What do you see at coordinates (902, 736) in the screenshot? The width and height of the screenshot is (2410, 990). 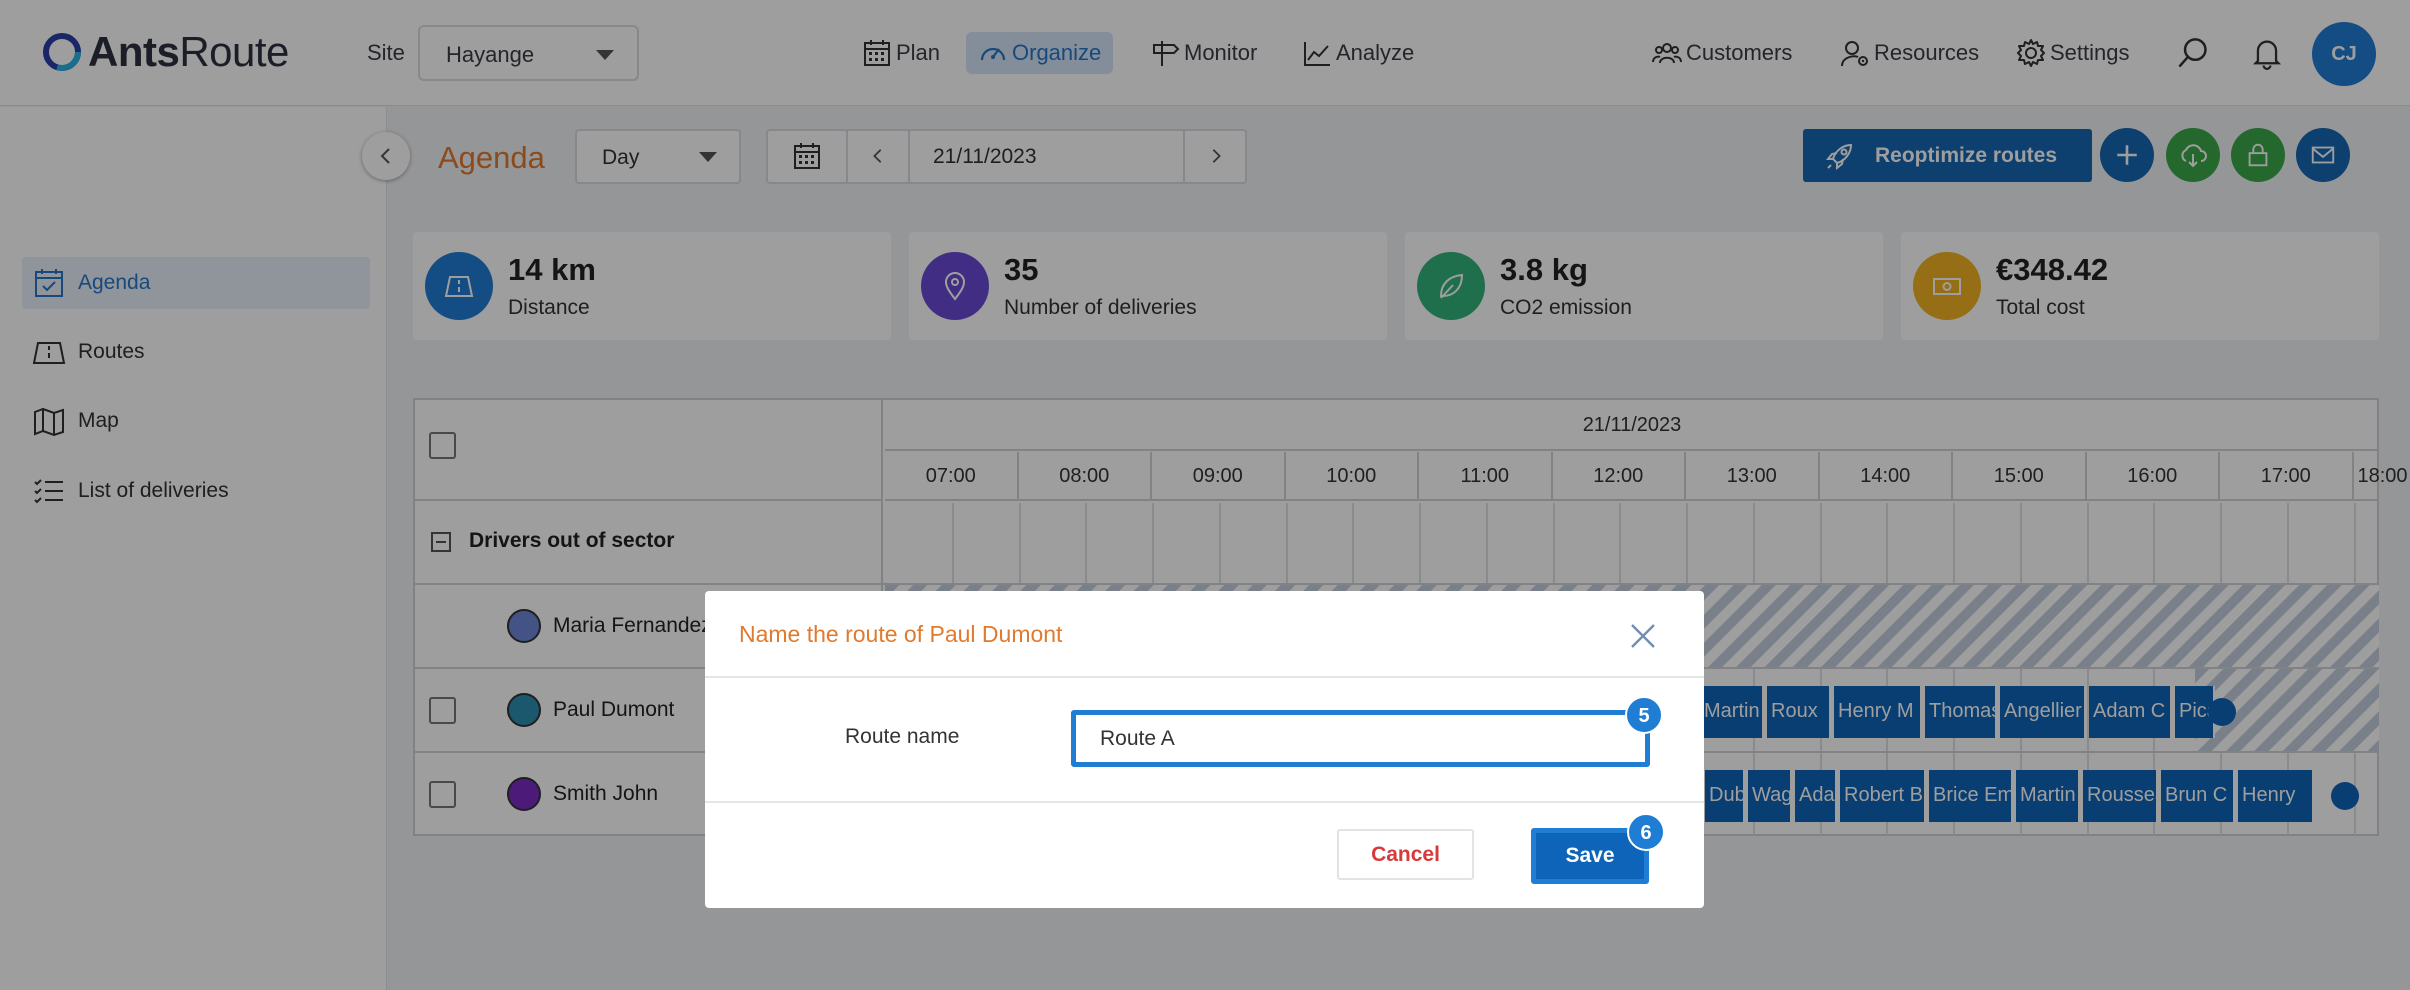 I see `route-name-label: Route name` at bounding box center [902, 736].